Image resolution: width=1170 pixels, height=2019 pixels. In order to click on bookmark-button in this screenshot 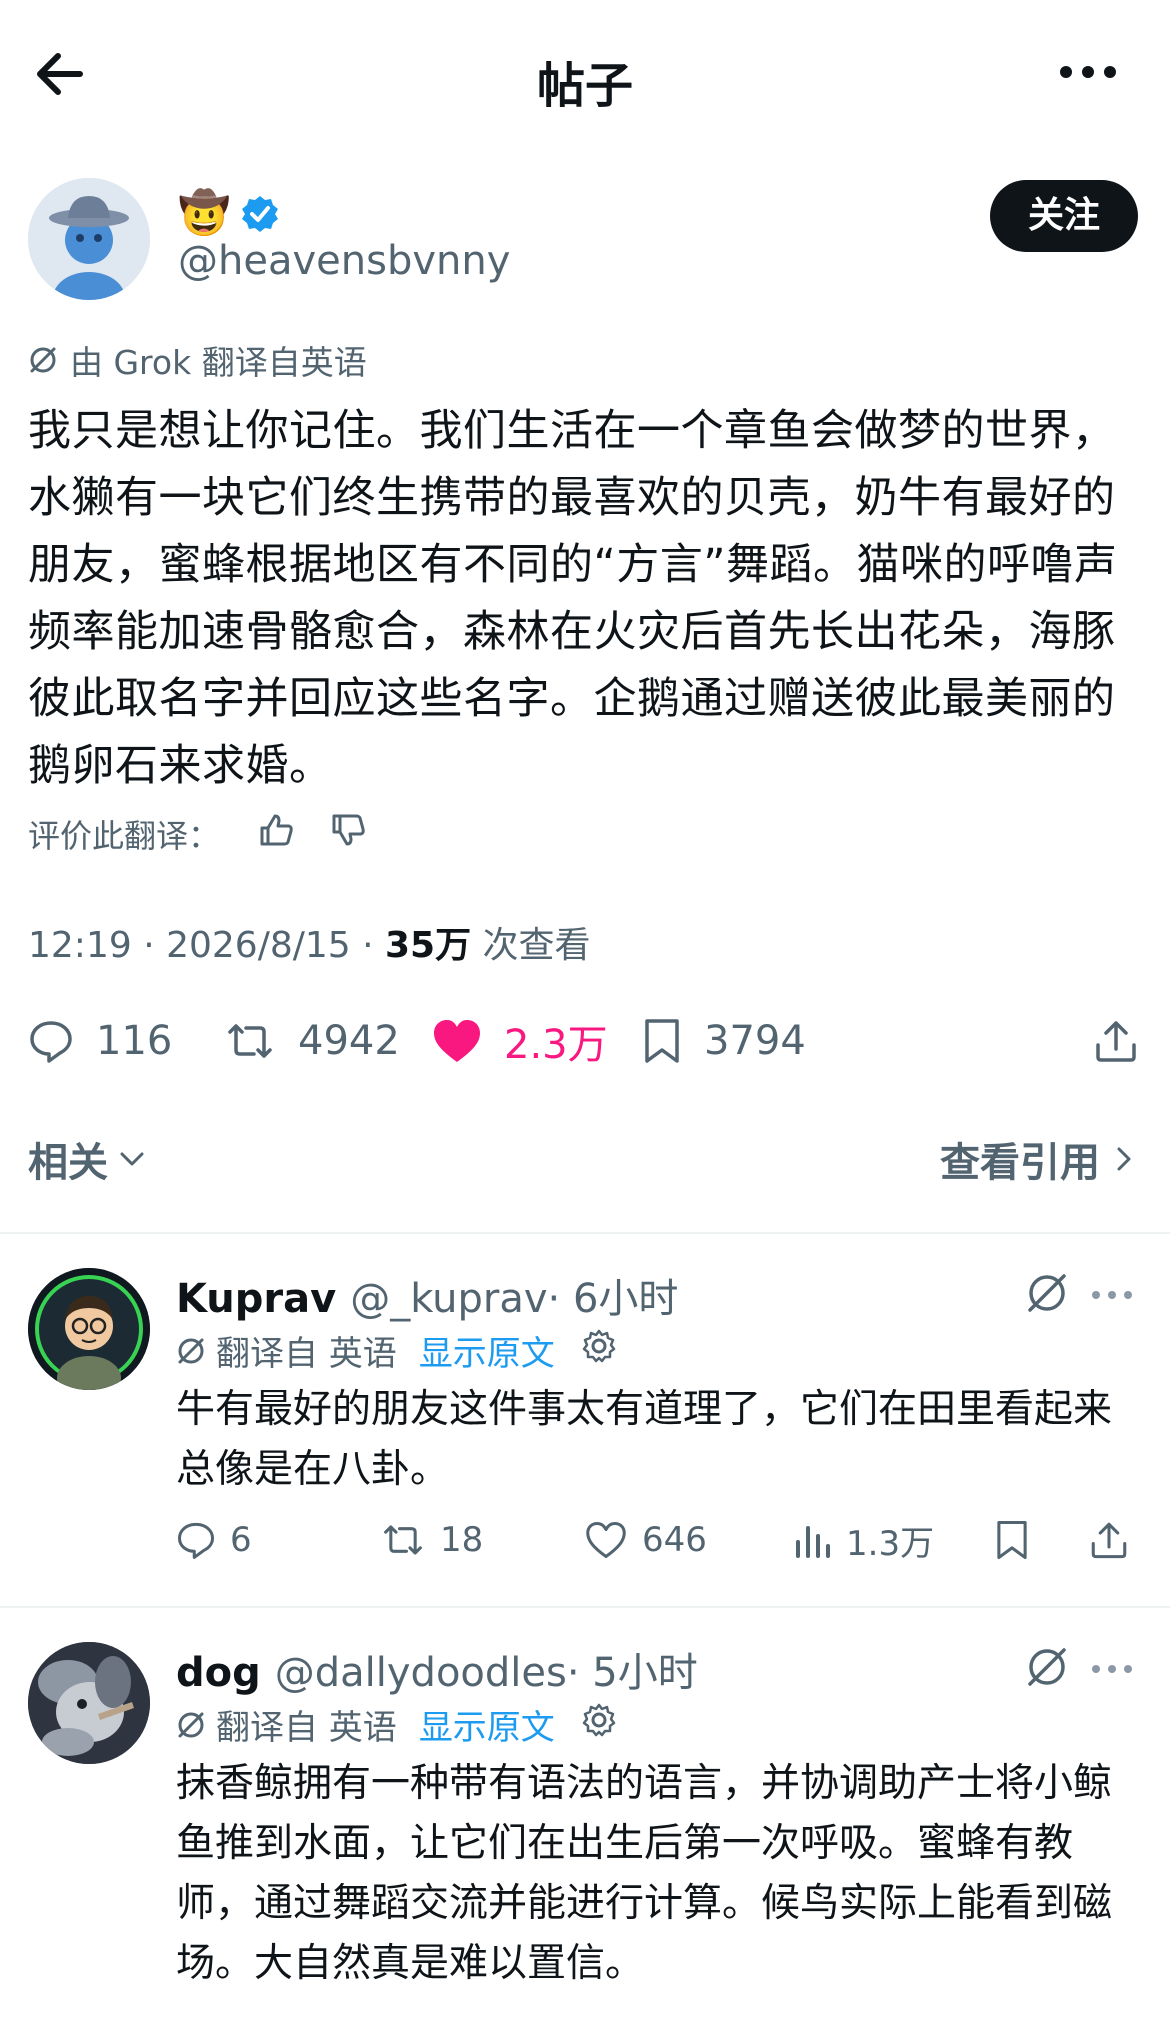, I will do `click(1019, 1540)`.